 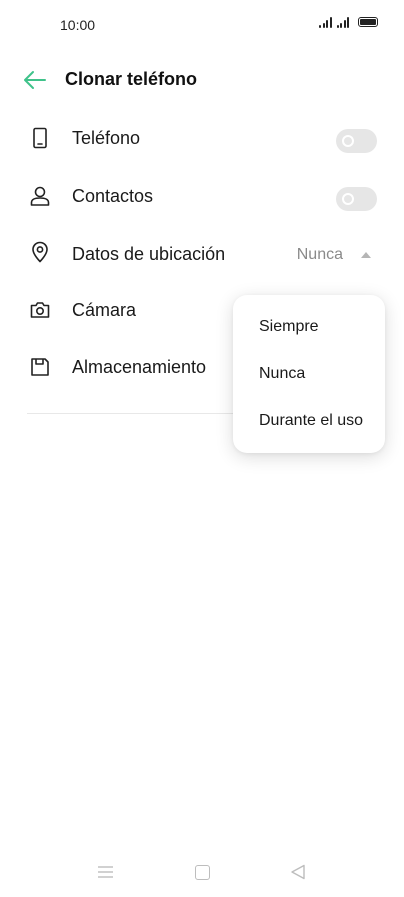 I want to click on dropdown-option-nunca: Nunca, so click(x=309, y=374).